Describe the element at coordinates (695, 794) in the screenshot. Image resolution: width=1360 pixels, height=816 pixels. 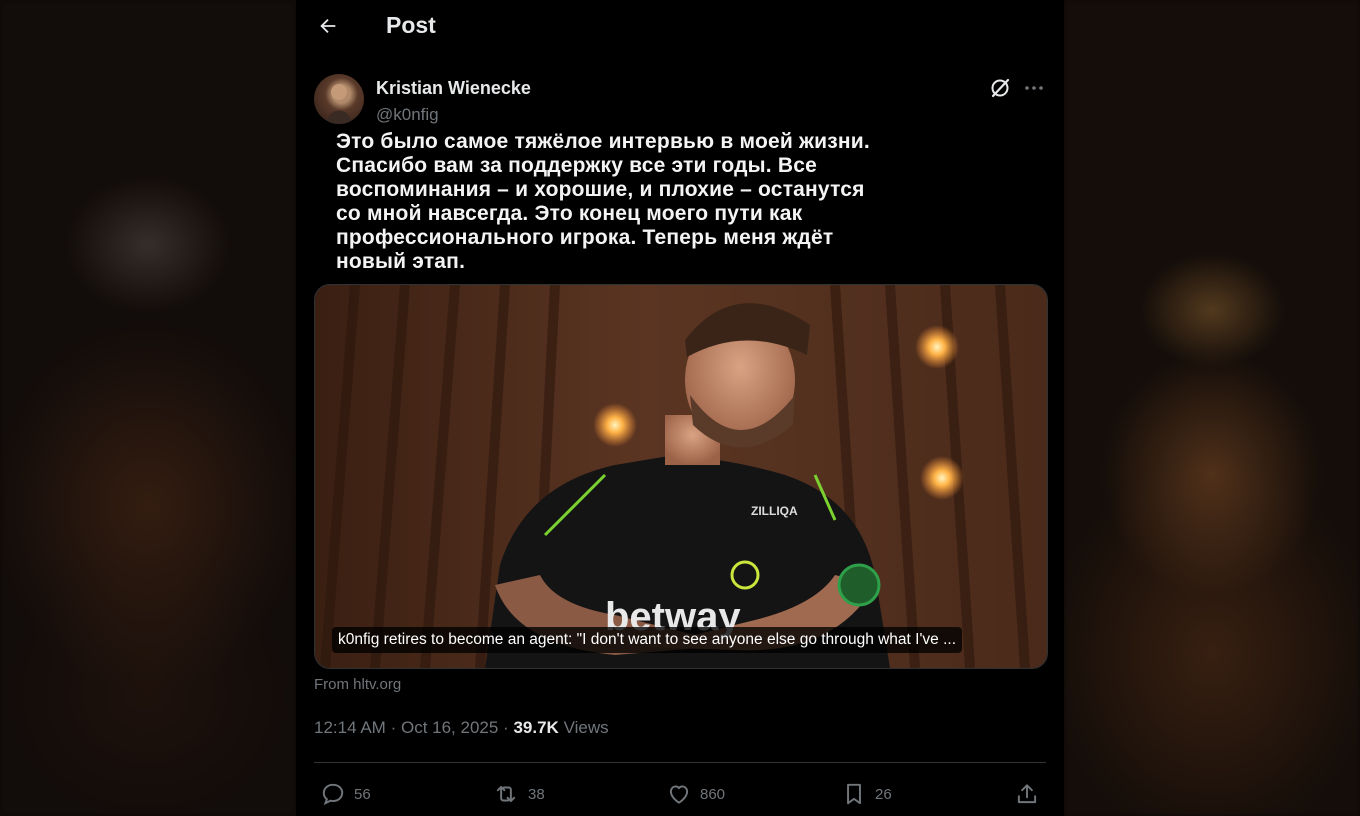
I see `like-button: 860` at that location.